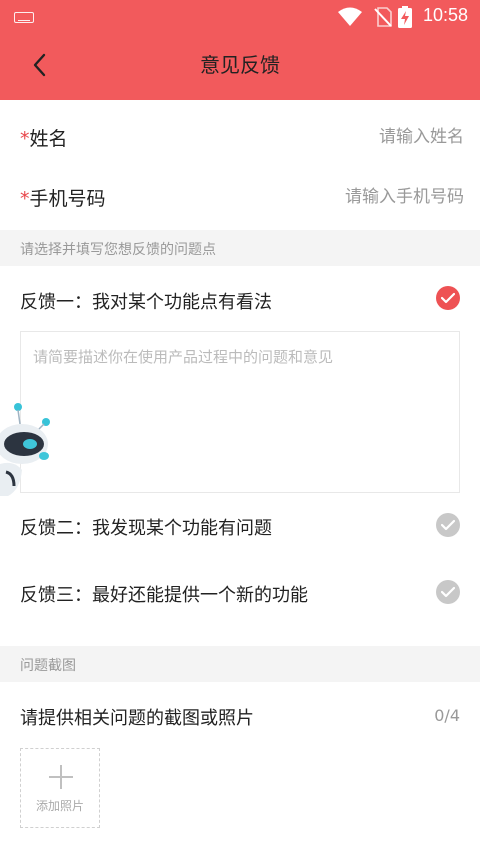  Describe the element at coordinates (405, 17) in the screenshot. I see `battery-charging-icon` at that location.